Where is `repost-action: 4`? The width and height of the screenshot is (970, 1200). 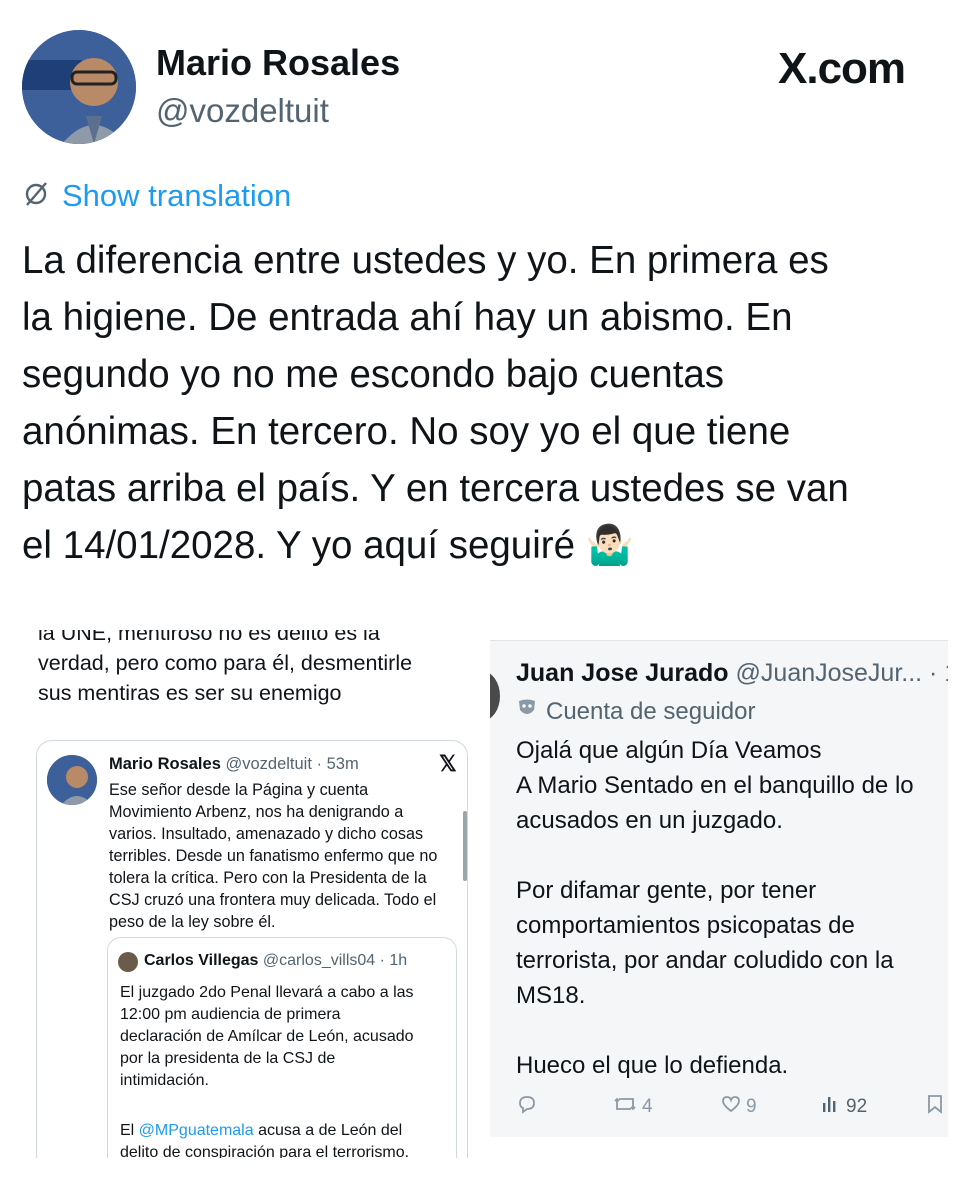
repost-action: 4 is located at coordinates (632, 1107).